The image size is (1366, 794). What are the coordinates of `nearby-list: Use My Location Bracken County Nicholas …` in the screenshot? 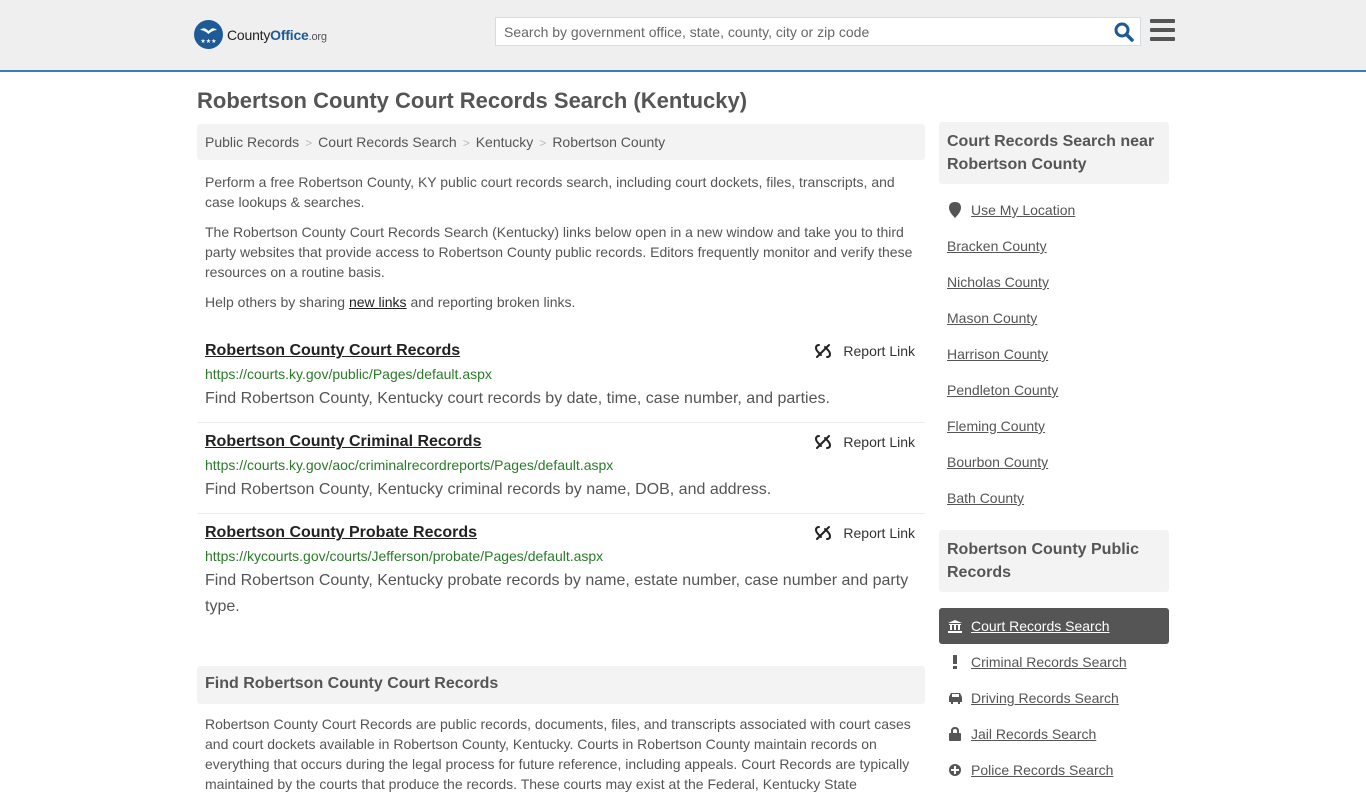 It's located at (1054, 354).